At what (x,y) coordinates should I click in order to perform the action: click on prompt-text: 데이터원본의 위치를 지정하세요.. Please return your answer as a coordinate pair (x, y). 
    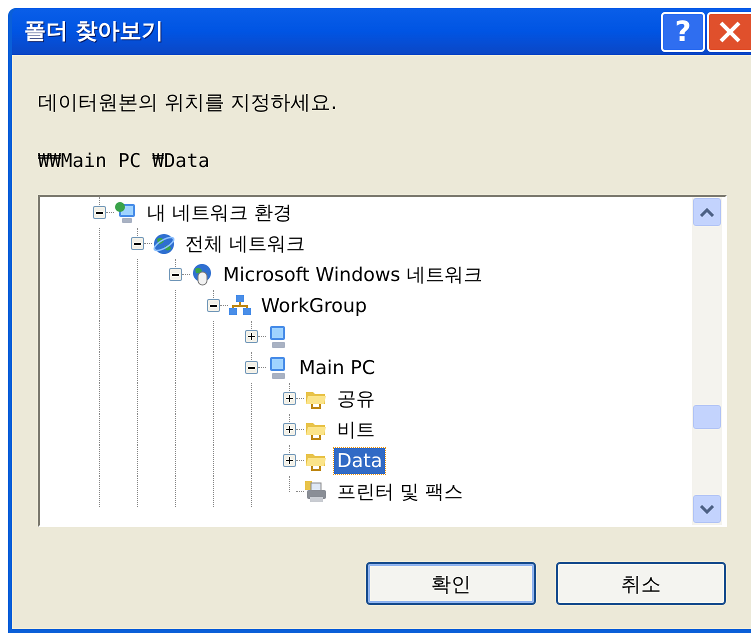
    Looking at the image, I should click on (188, 102).